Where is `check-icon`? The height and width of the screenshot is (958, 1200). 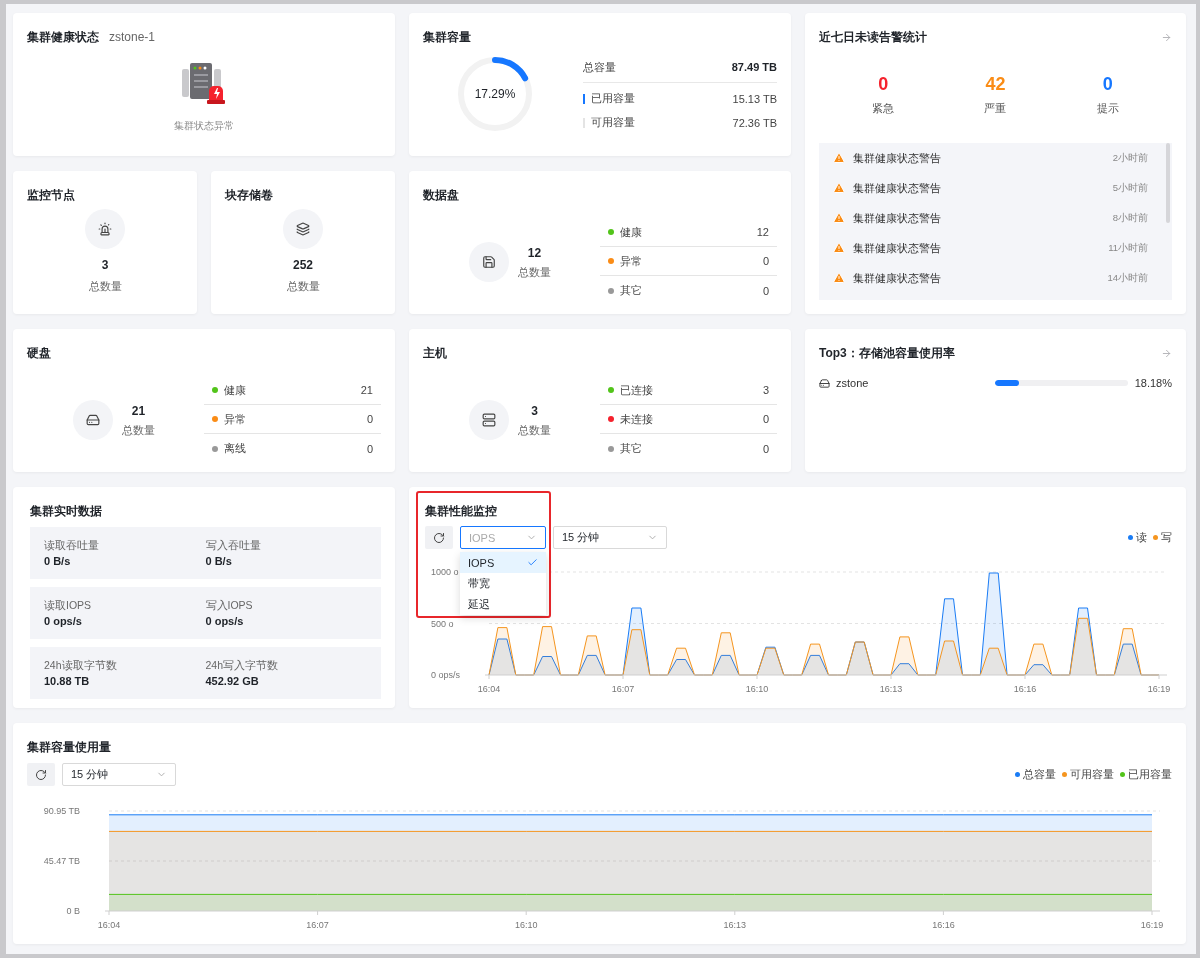
check-icon is located at coordinates (532, 562).